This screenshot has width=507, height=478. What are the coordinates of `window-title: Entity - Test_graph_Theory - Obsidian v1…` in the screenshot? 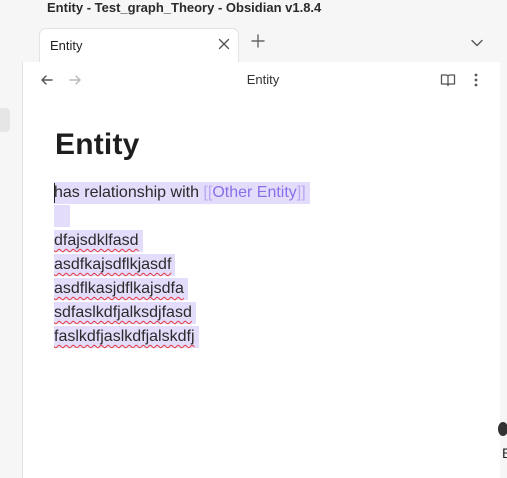 It's located at (184, 7).